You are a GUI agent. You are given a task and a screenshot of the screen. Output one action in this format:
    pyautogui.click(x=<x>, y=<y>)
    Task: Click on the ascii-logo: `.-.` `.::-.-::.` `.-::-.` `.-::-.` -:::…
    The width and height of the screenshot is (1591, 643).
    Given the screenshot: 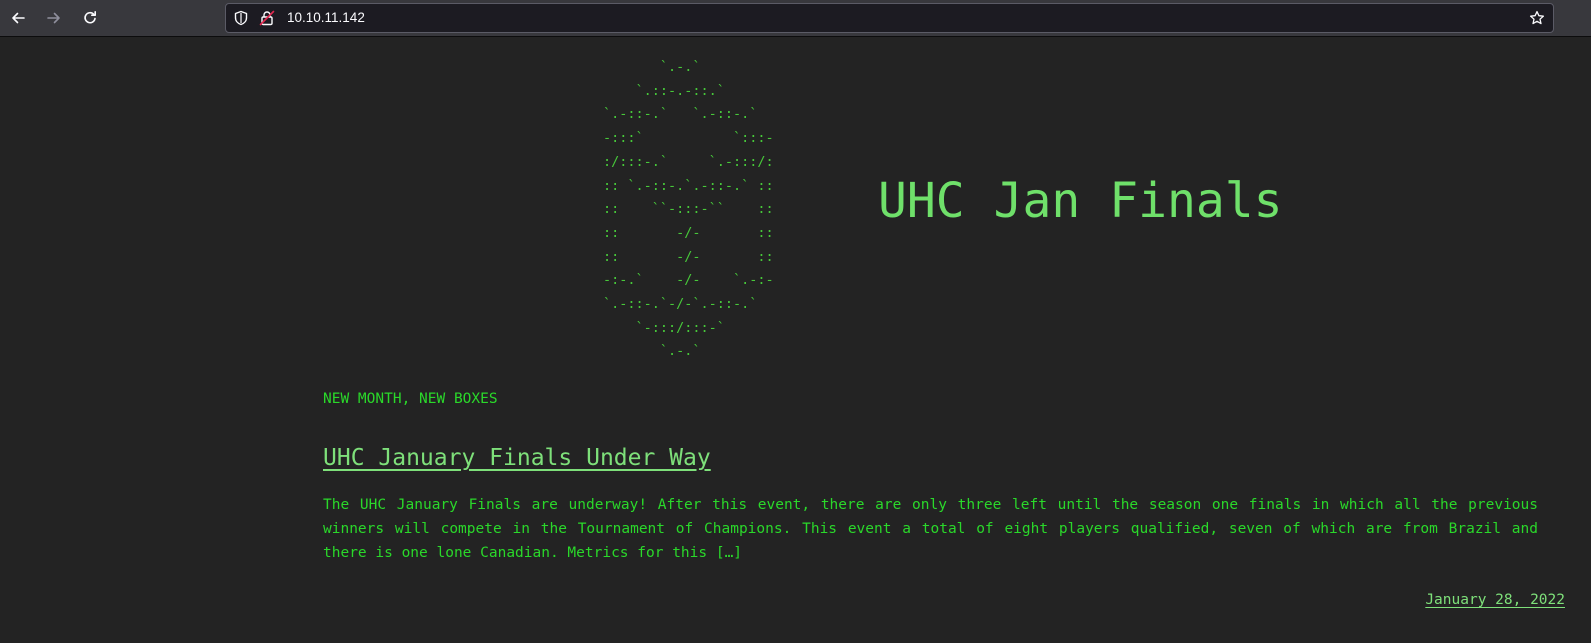 What is the action you would take?
    pyautogui.click(x=688, y=209)
    